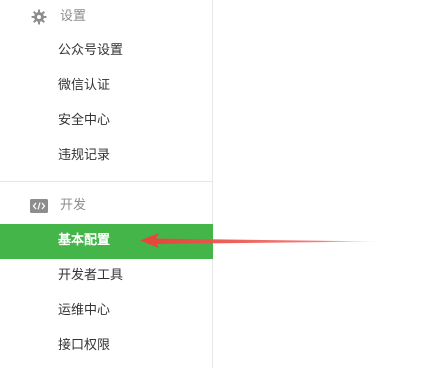 The width and height of the screenshot is (443, 368). I want to click on sidebar-item-label: 违规记录, so click(84, 155).